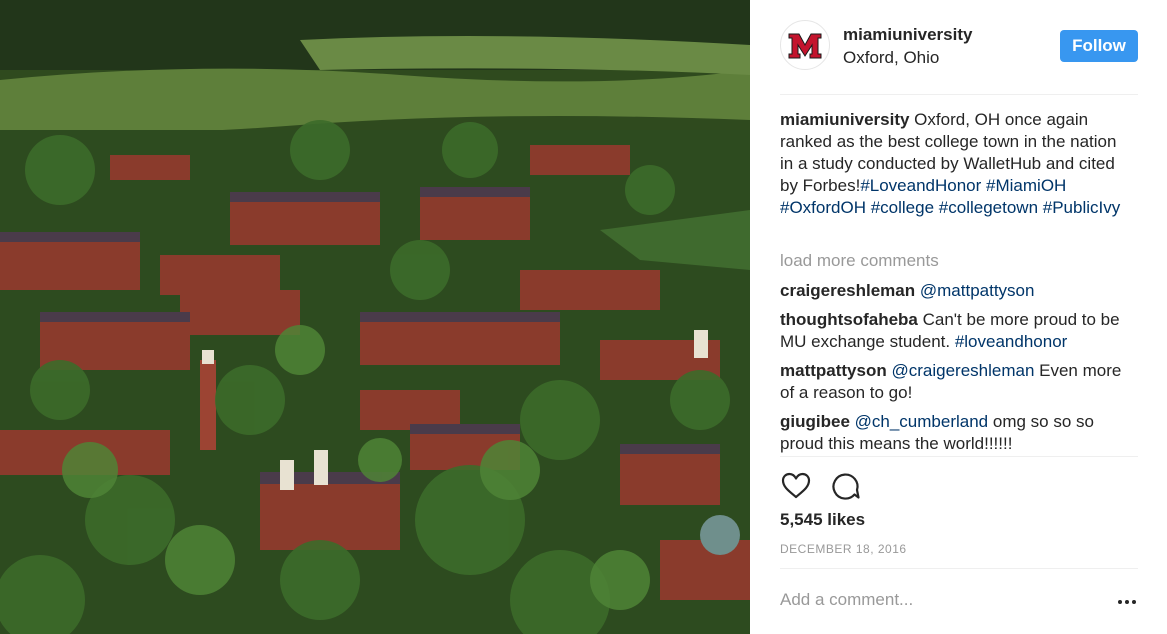 The height and width of the screenshot is (634, 1167). Describe the element at coordinates (815, 421) in the screenshot. I see `comment-username: giugibee` at that location.